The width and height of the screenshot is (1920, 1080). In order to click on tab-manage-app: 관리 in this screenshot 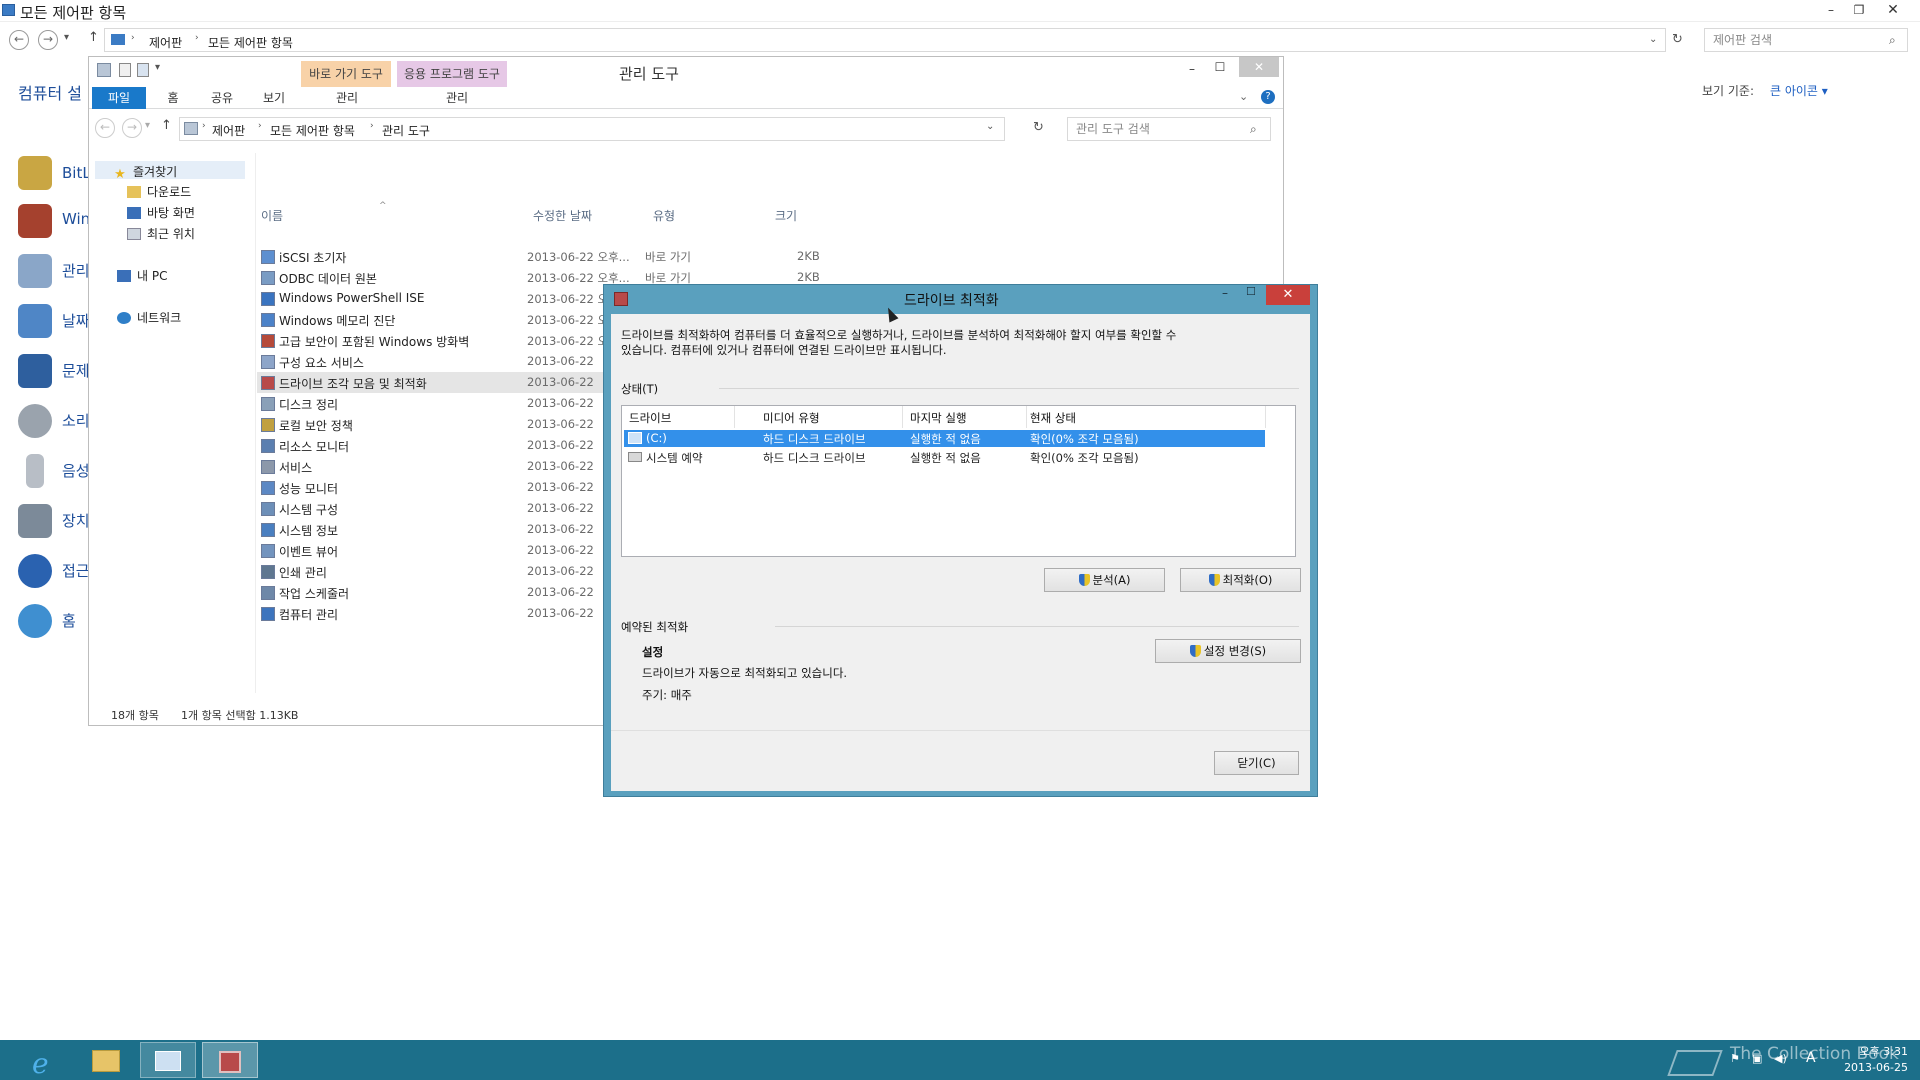, I will do `click(457, 98)`.